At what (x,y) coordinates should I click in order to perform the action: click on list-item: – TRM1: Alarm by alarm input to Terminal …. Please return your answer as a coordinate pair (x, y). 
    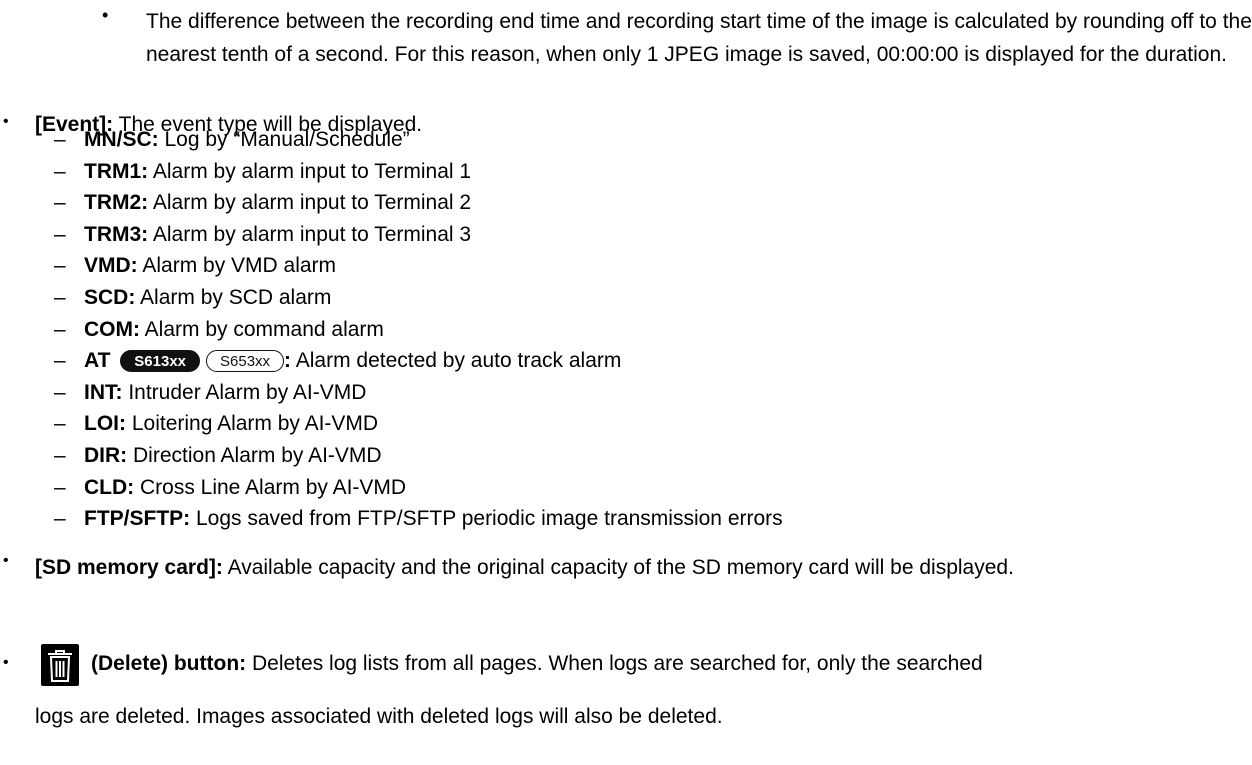
    Looking at the image, I should click on (644, 172).